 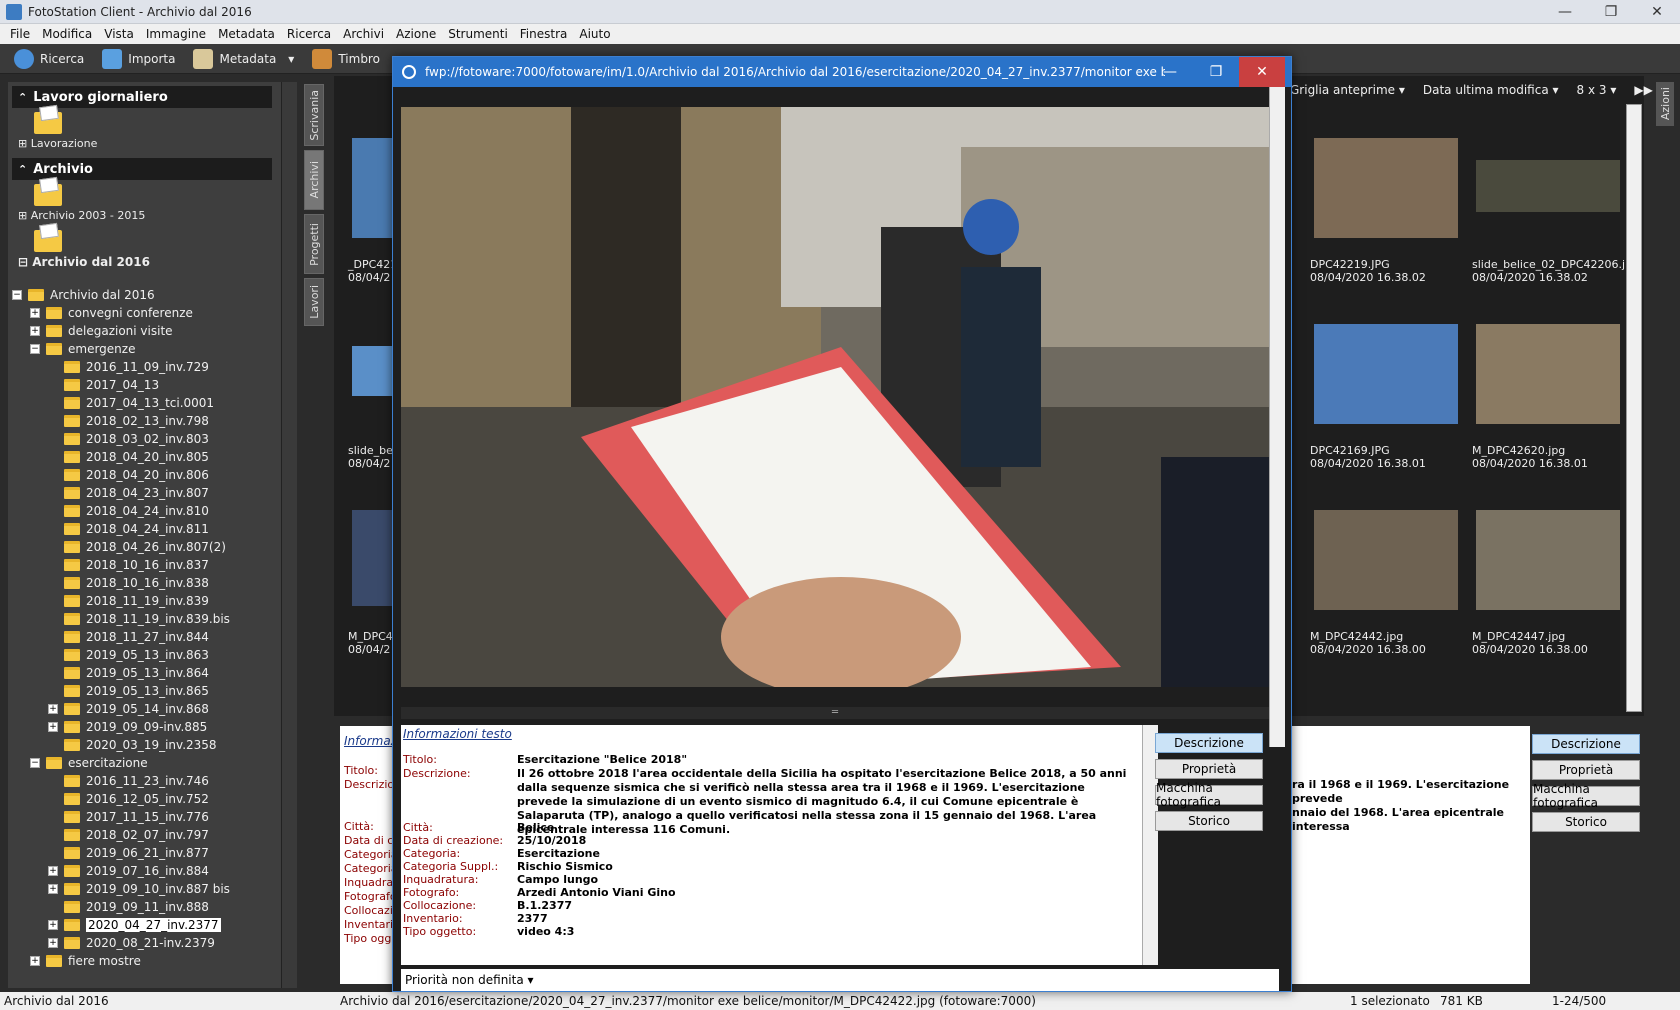 I want to click on tree-node: 2018_04_24_inv.810, so click(x=143, y=511).